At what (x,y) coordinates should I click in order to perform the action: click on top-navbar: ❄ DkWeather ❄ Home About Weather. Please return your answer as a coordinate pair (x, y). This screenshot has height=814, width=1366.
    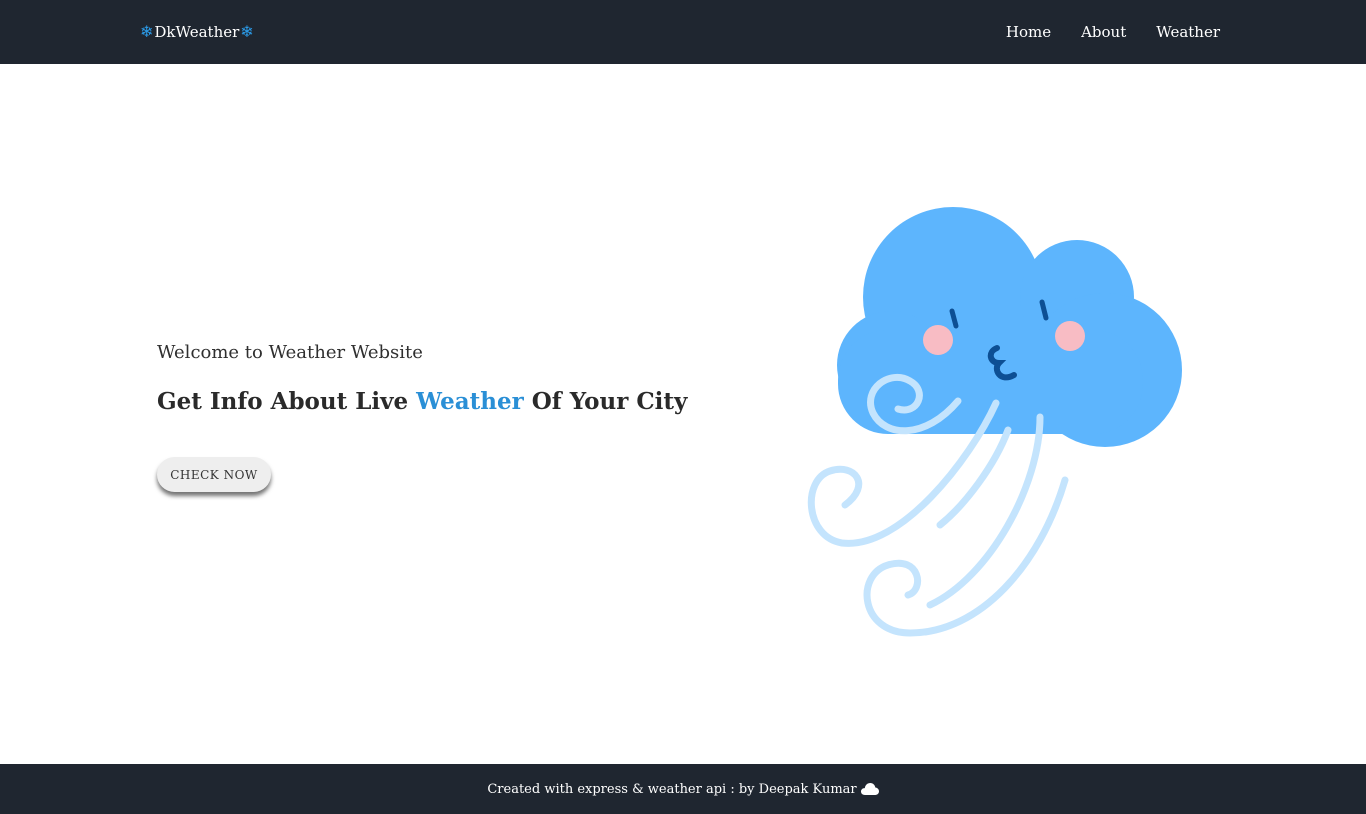
    Looking at the image, I should click on (683, 32).